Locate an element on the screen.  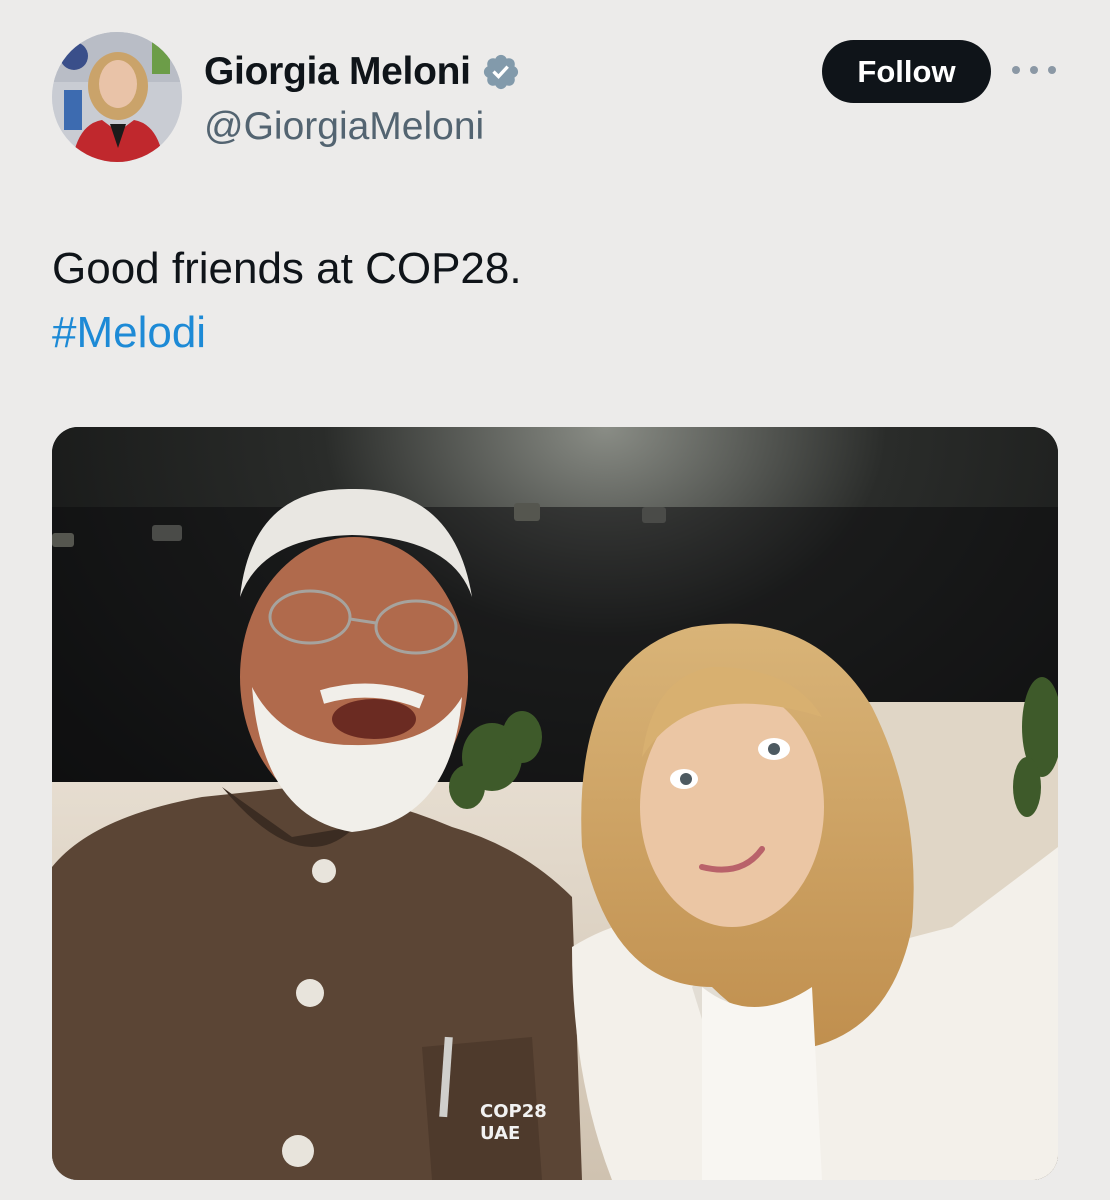
display-name: Giorgia Meloni is located at coordinates (337, 72).